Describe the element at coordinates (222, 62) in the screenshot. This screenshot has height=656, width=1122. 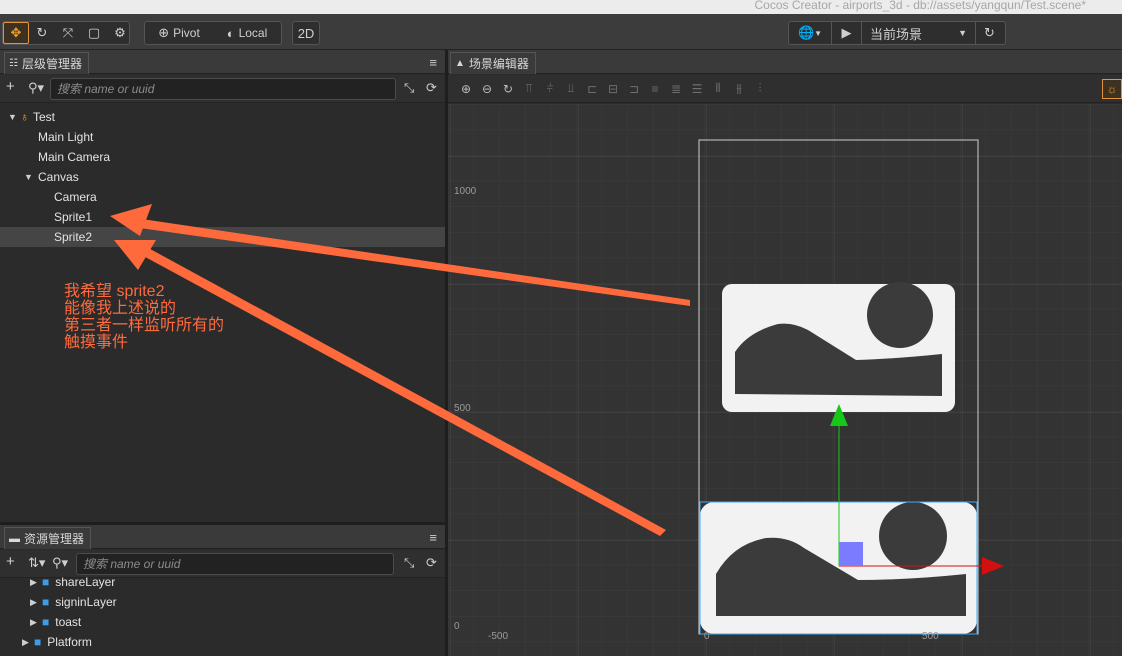
I see `hierarchy-header: ☷ 层级管理器 ≡` at that location.